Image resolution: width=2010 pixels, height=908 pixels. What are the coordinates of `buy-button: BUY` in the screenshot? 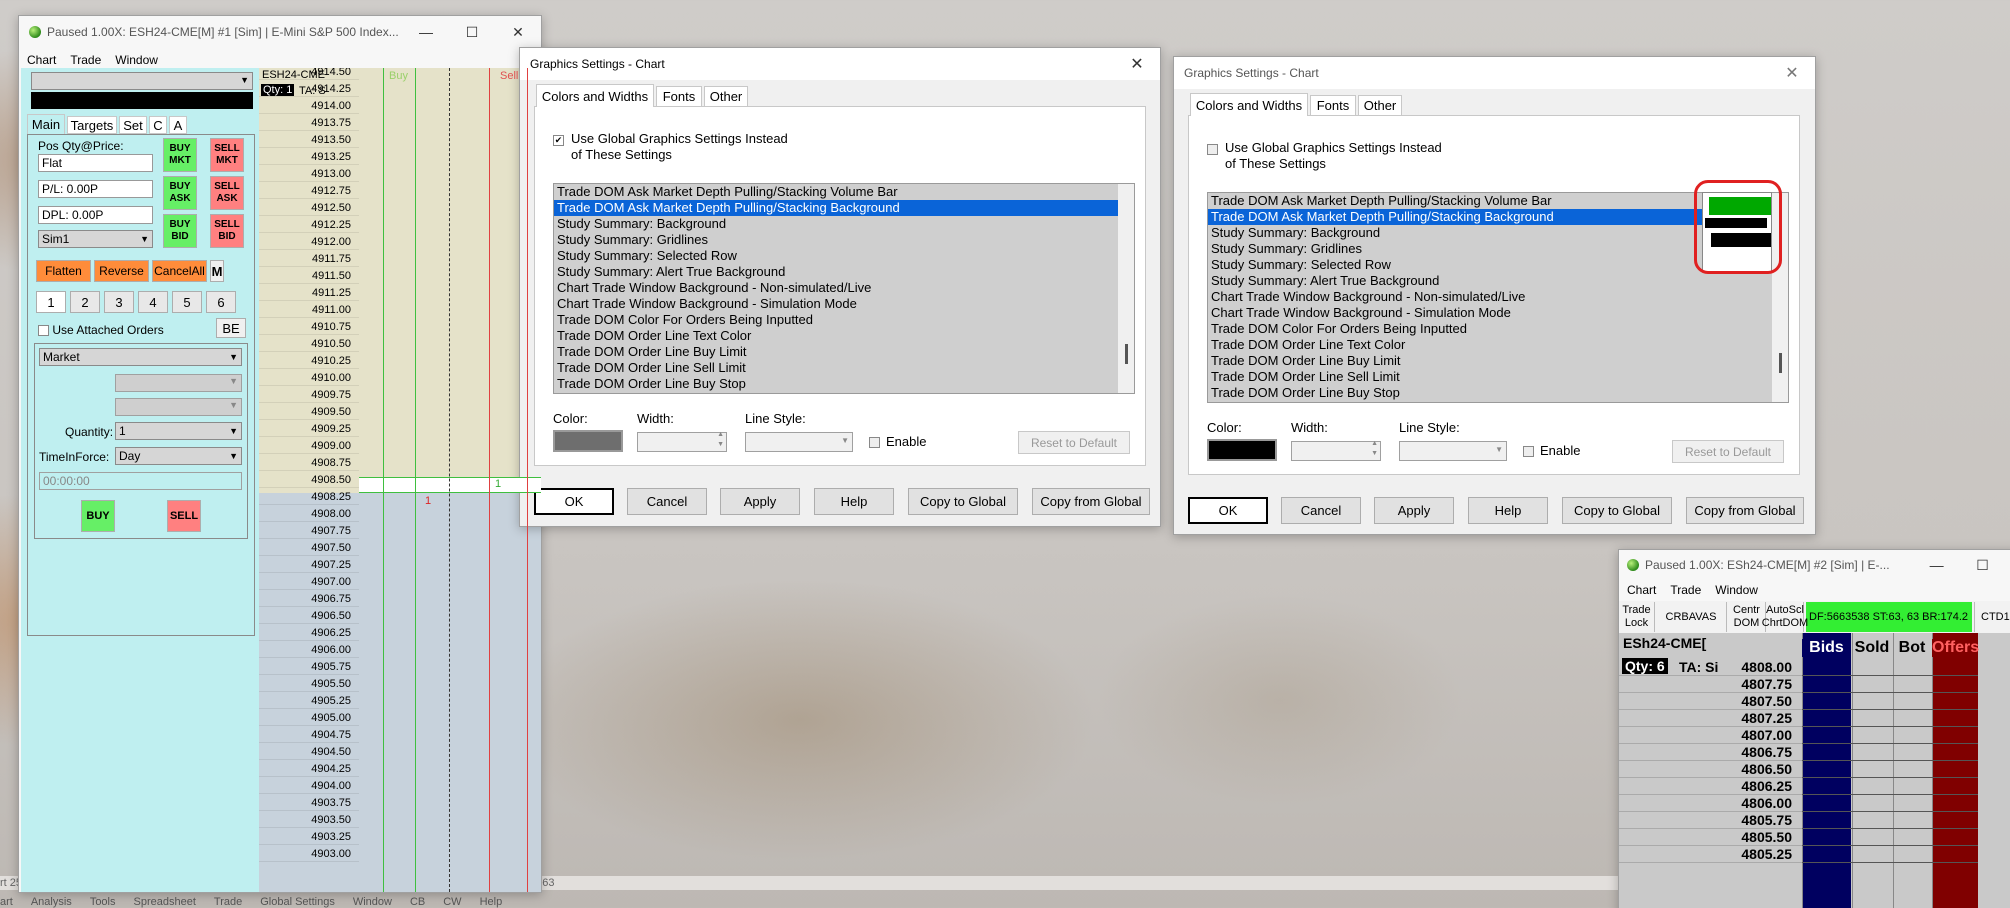 It's located at (98, 516).